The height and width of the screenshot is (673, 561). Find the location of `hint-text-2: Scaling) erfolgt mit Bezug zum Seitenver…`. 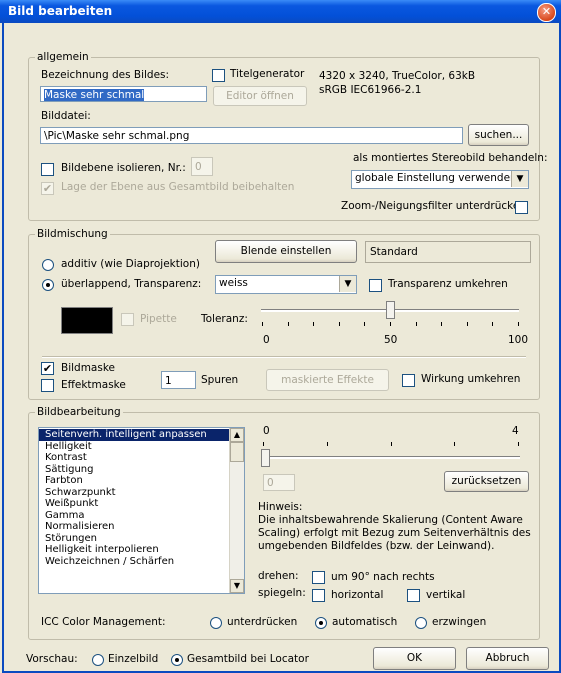

hint-text-2: Scaling) erfolgt mit Bezug zum Seitenver… is located at coordinates (394, 533).